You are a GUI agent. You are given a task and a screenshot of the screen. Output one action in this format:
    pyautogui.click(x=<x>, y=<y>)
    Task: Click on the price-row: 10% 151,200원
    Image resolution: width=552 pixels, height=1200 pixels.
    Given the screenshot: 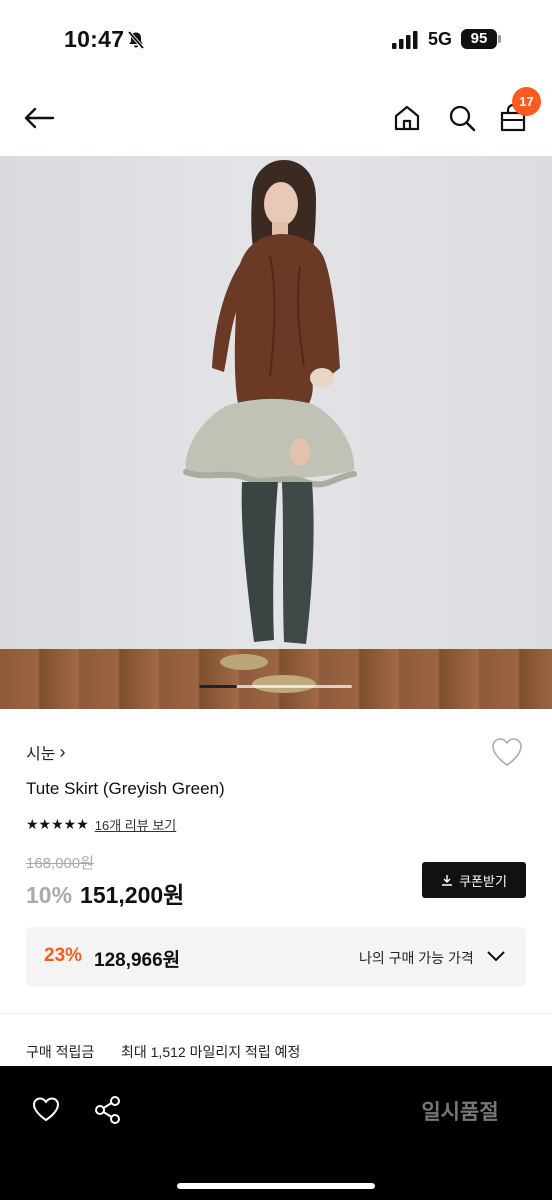 What is the action you would take?
    pyautogui.click(x=105, y=893)
    